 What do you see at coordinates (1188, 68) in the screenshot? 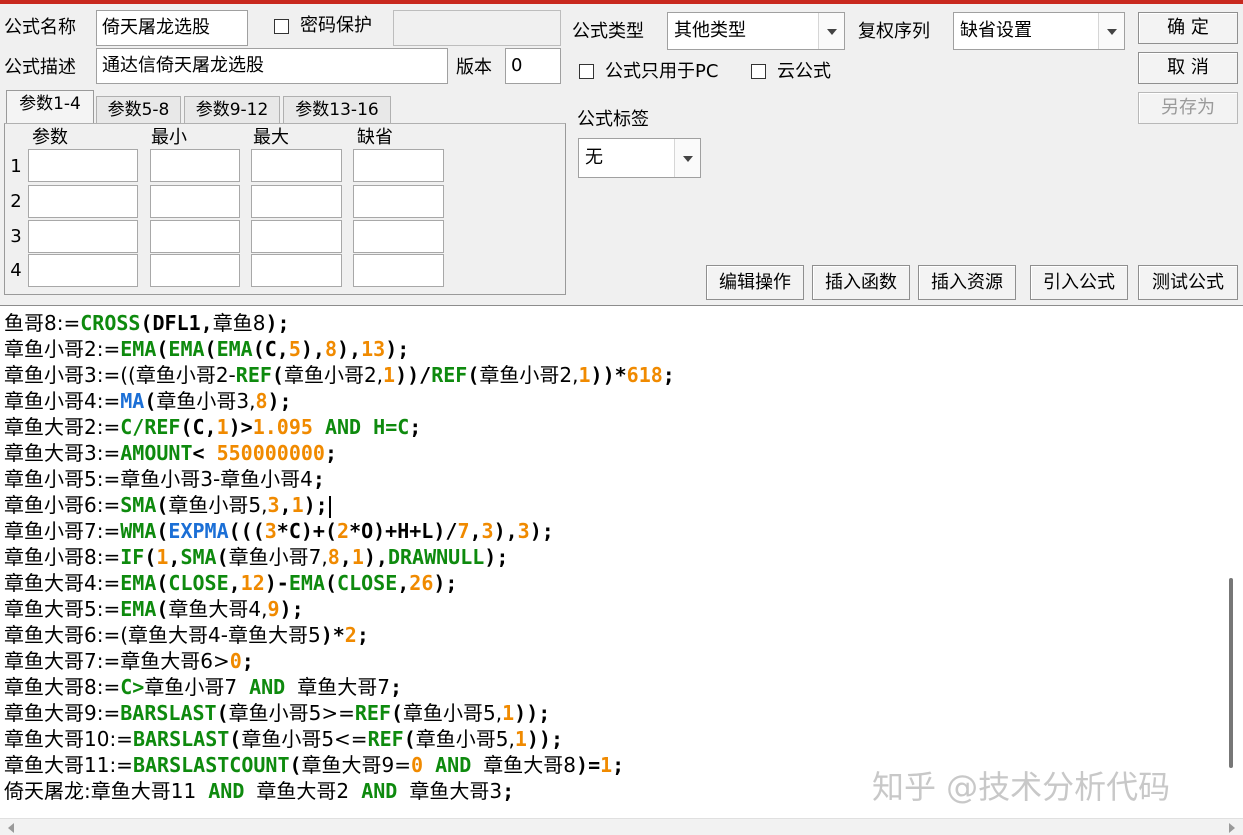
I see `cancel-button: 取 消` at bounding box center [1188, 68].